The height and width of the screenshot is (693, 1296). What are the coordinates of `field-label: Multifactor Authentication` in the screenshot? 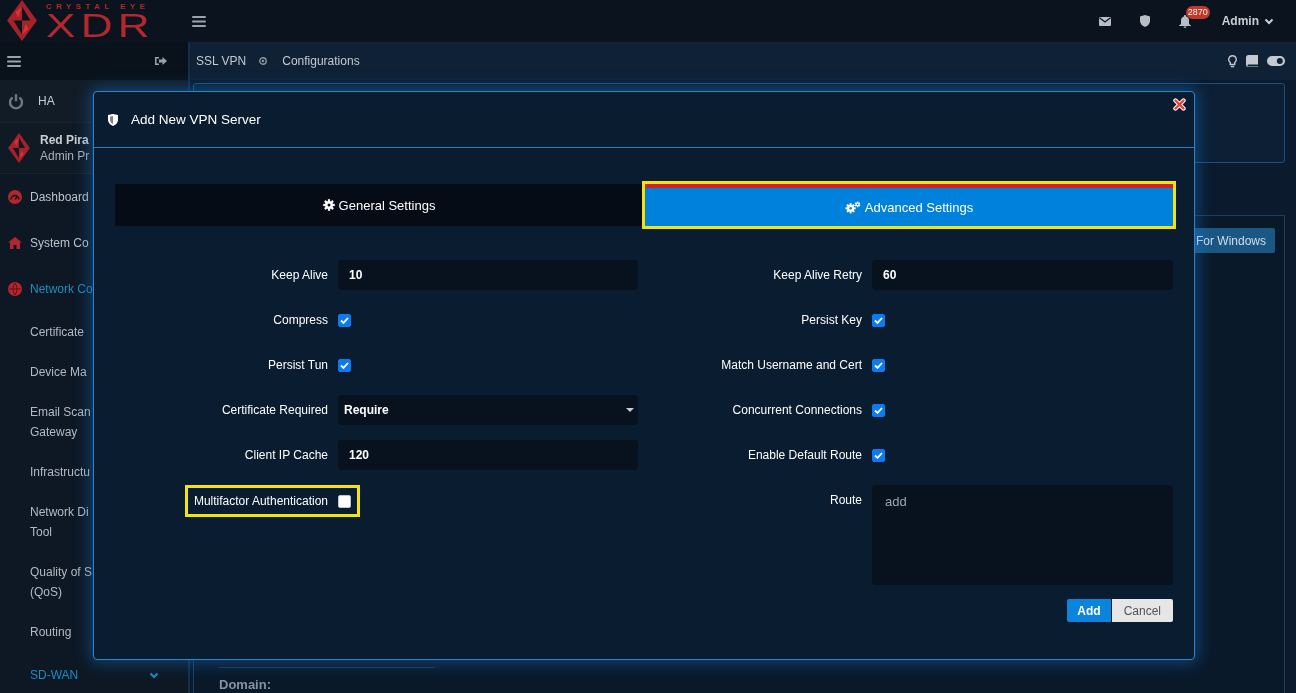 It's located at (260, 501).